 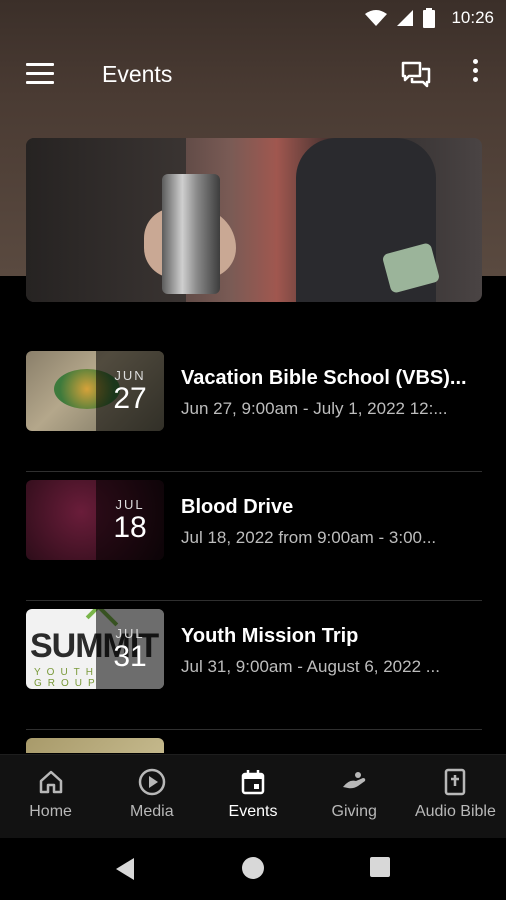 I want to click on event-title: Blood Drive, so click(x=237, y=507).